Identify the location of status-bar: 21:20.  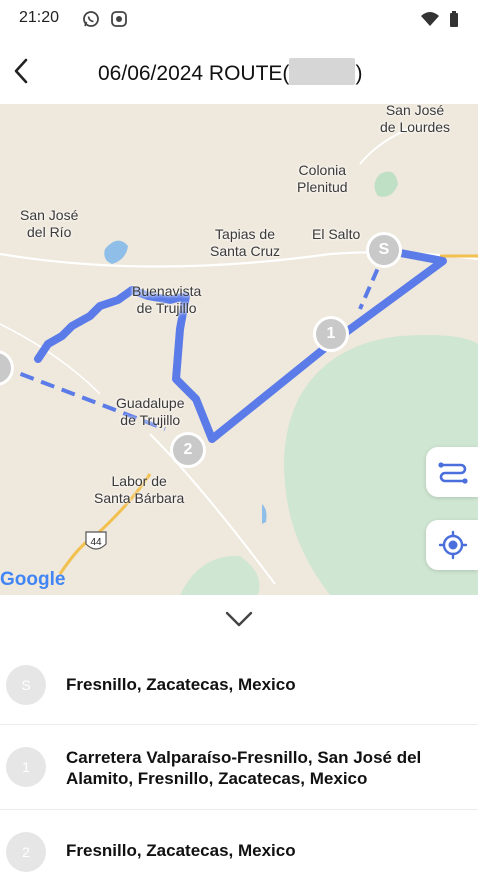
(239, 19).